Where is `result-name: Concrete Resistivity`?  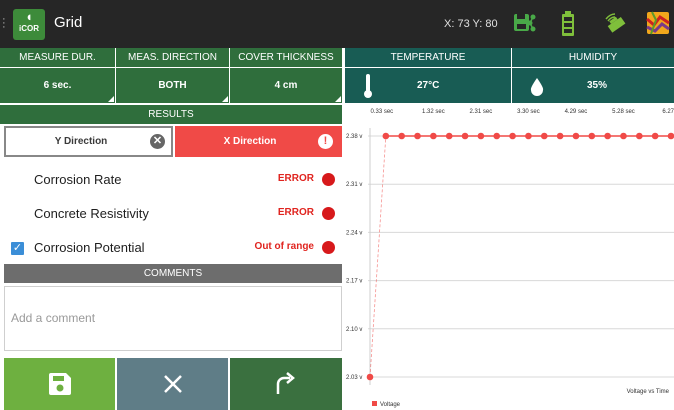
result-name: Concrete Resistivity is located at coordinates (91, 213).